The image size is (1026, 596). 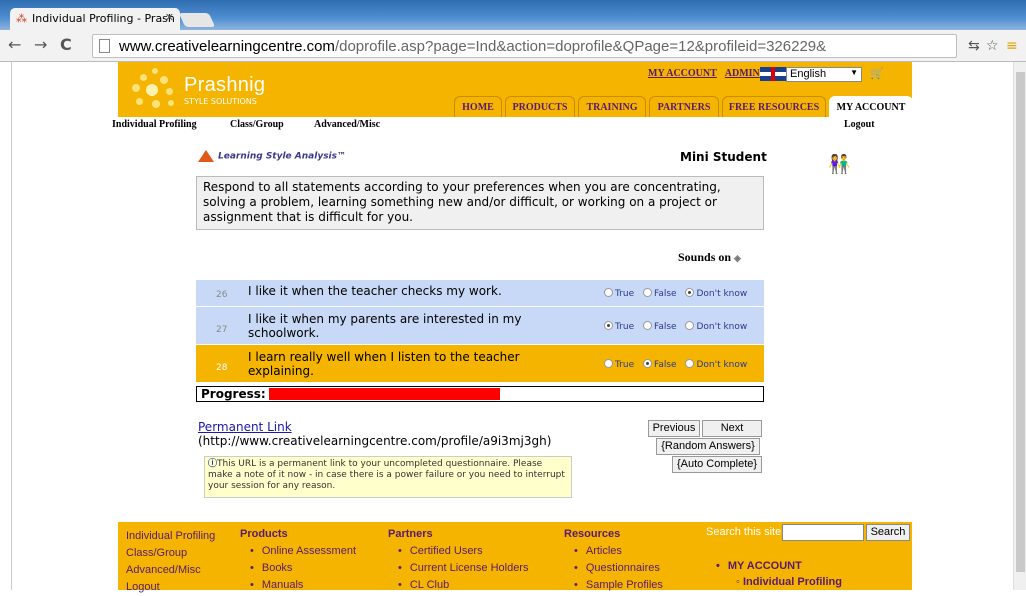 I want to click on footer-my-account: MY ACCOUNT ◦ Individual Profiling, so click(x=774, y=573).